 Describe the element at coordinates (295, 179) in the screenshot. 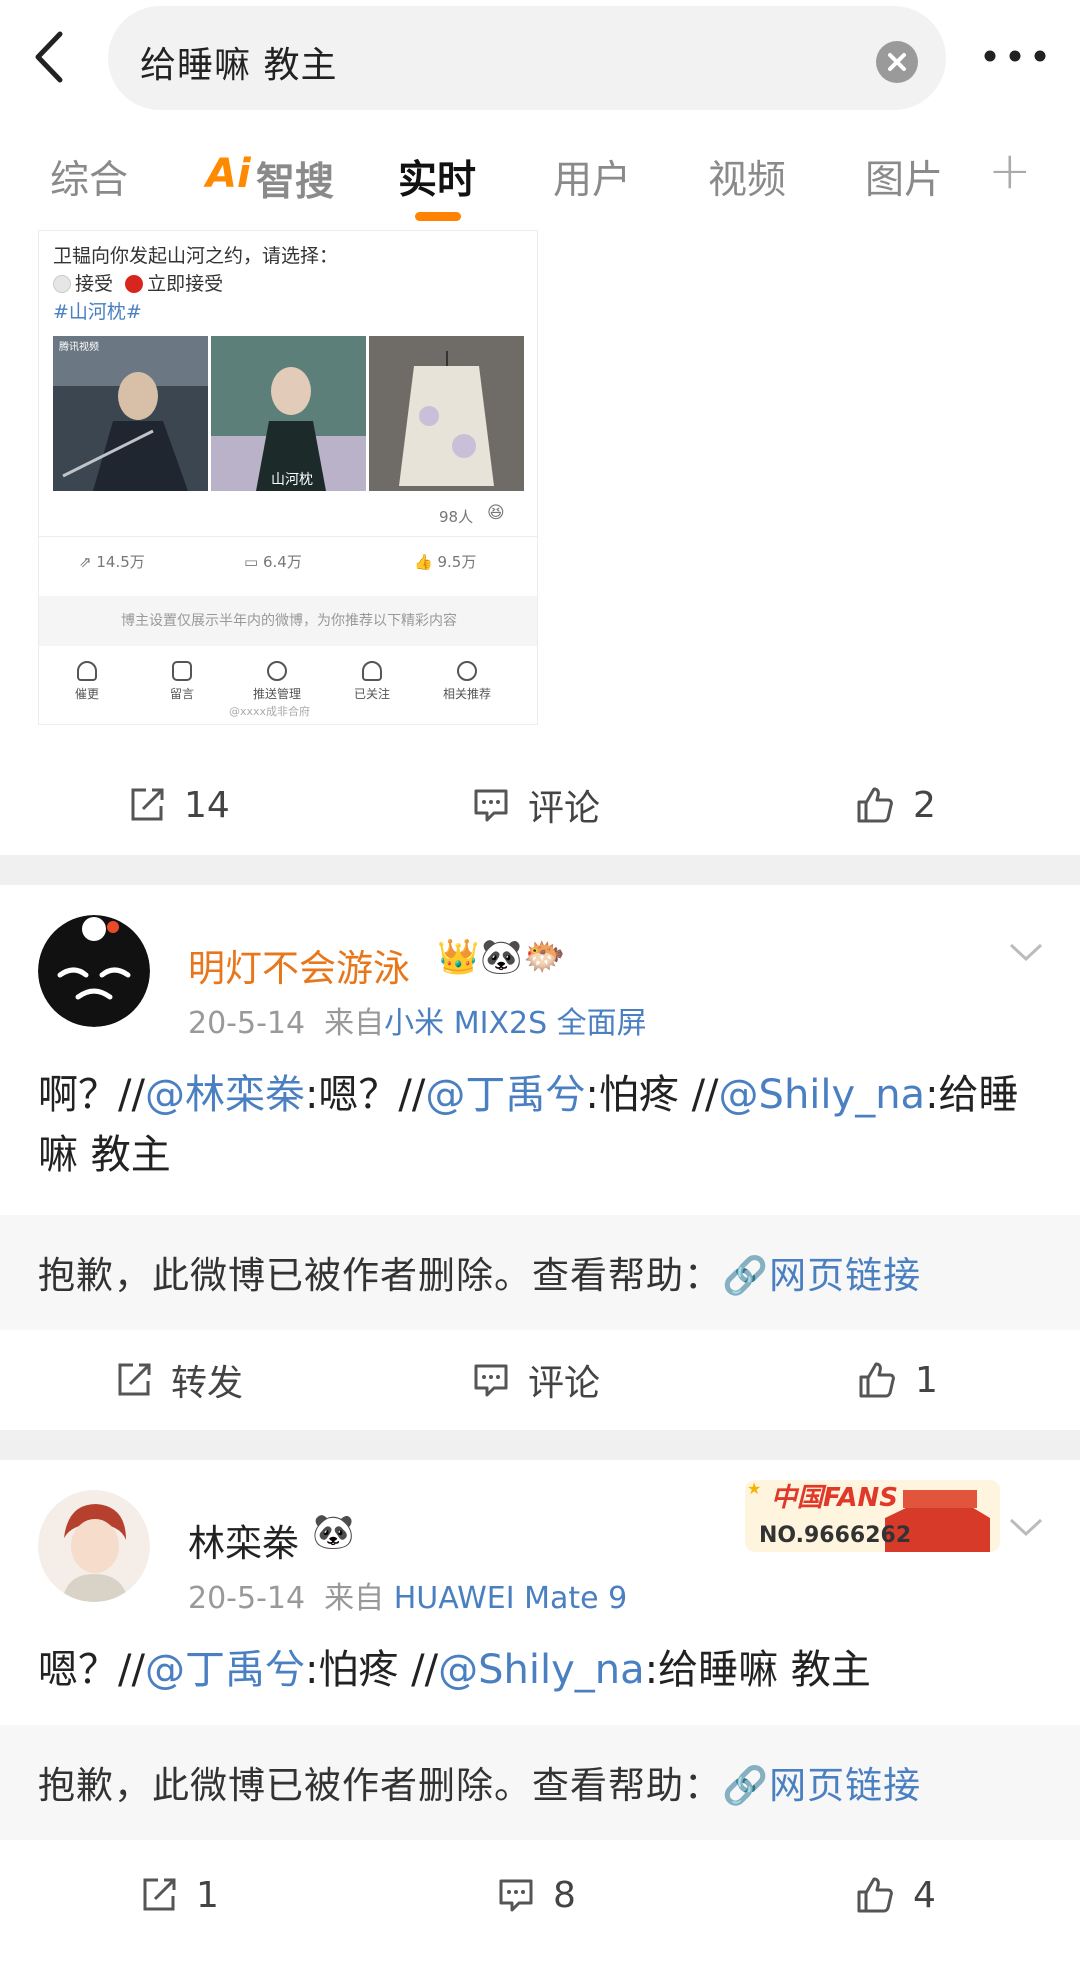

I see `tab-ai-search: 智搜` at that location.